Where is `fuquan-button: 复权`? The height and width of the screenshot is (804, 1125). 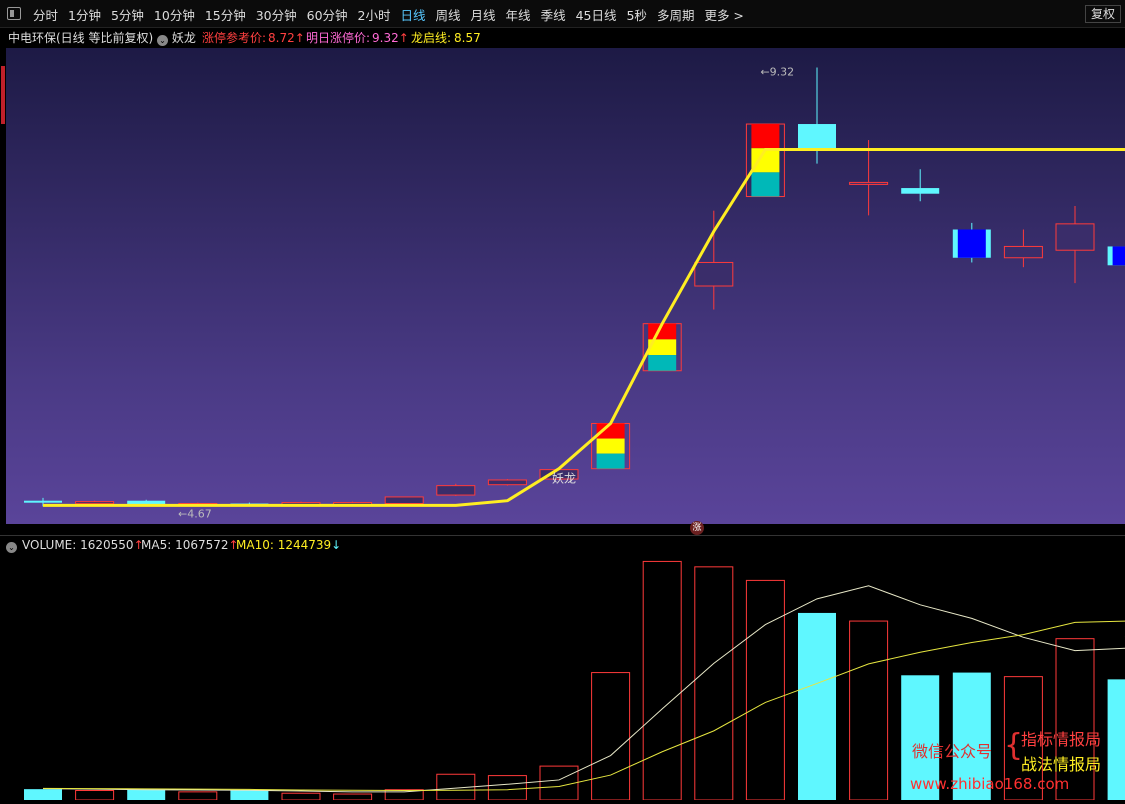
fuquan-button: 复权 is located at coordinates (1103, 14).